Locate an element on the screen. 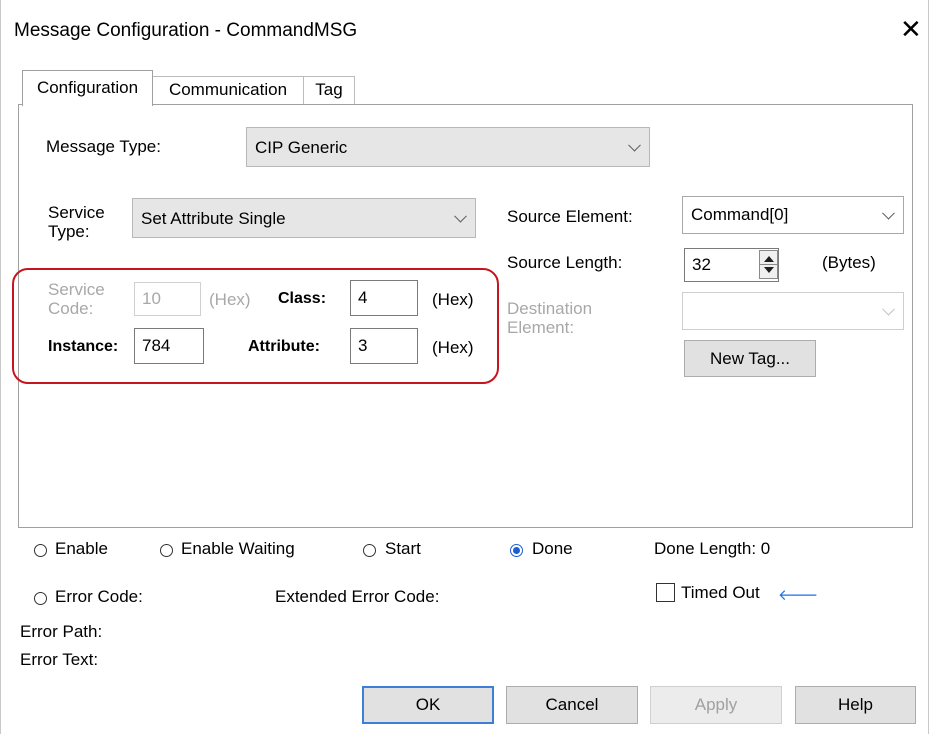  cancel-button: Cancel is located at coordinates (572, 705).